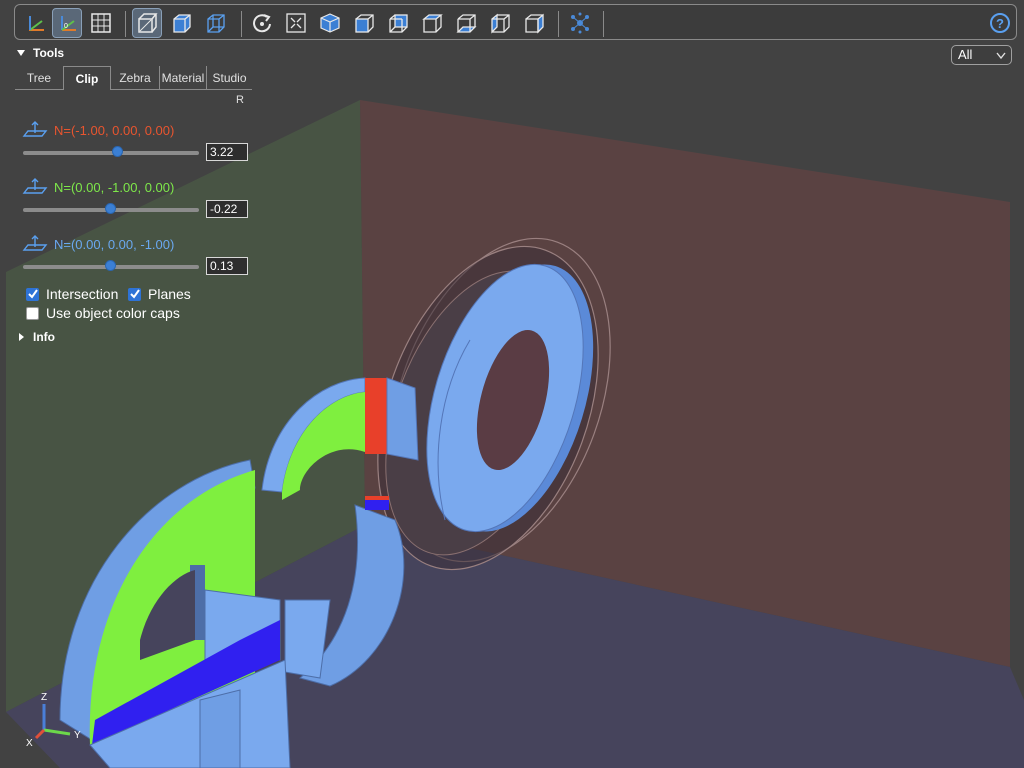 This screenshot has height=768, width=1024. I want to click on tab-tree: Tree, so click(39, 78).